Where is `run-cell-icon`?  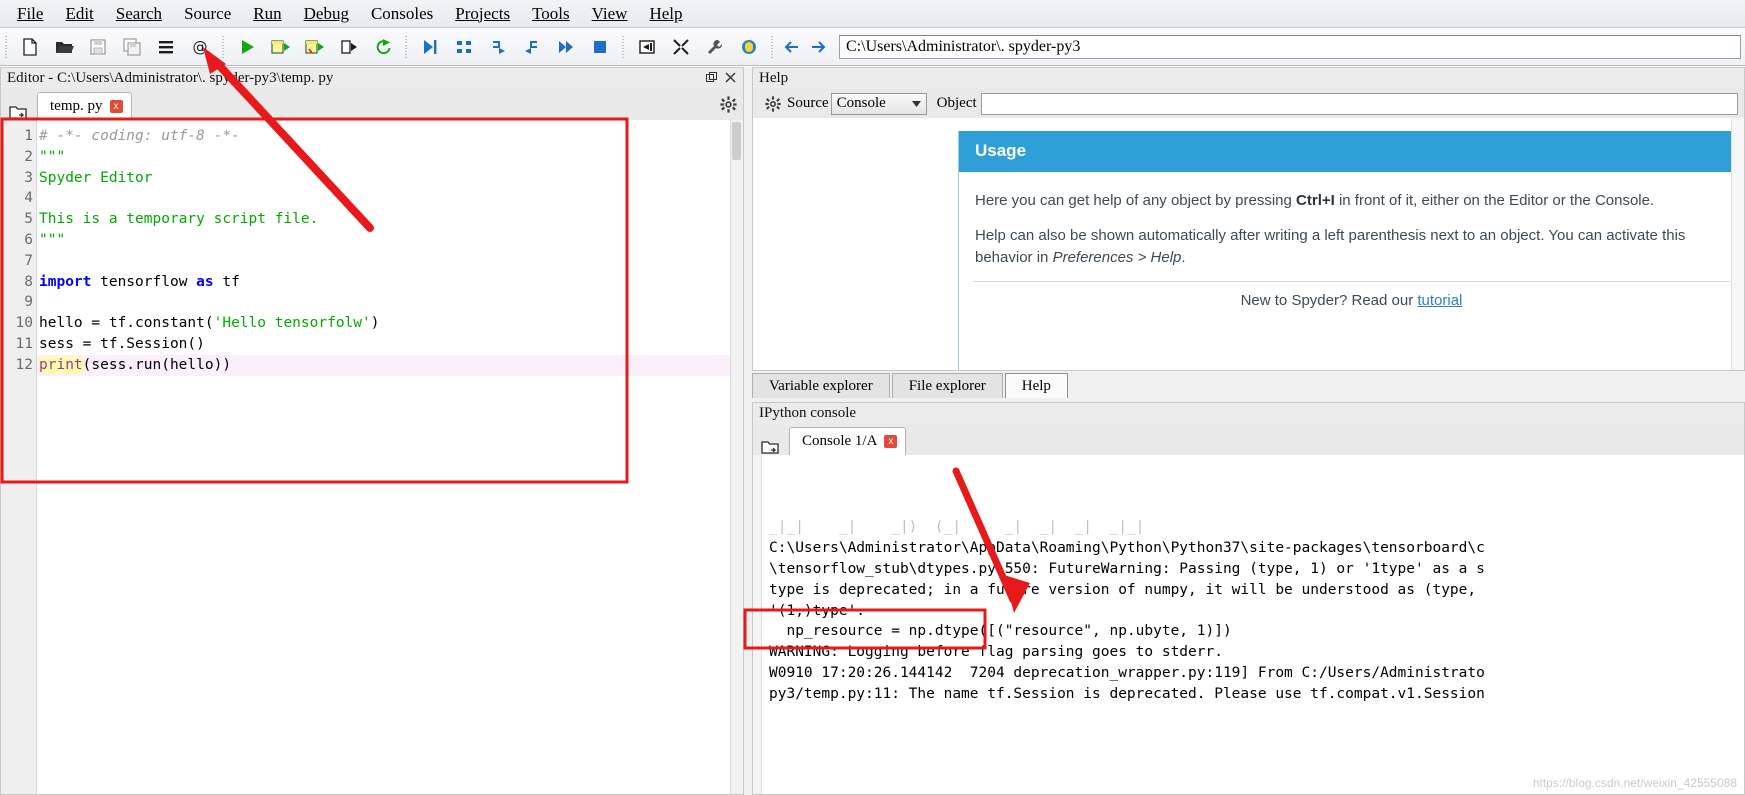
run-cell-icon is located at coordinates (281, 47).